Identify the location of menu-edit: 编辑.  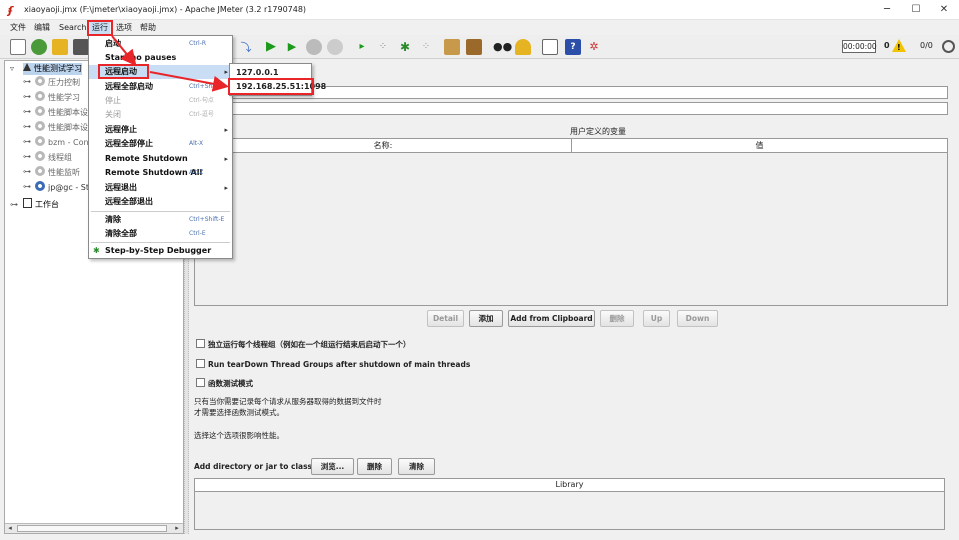
(42, 27).